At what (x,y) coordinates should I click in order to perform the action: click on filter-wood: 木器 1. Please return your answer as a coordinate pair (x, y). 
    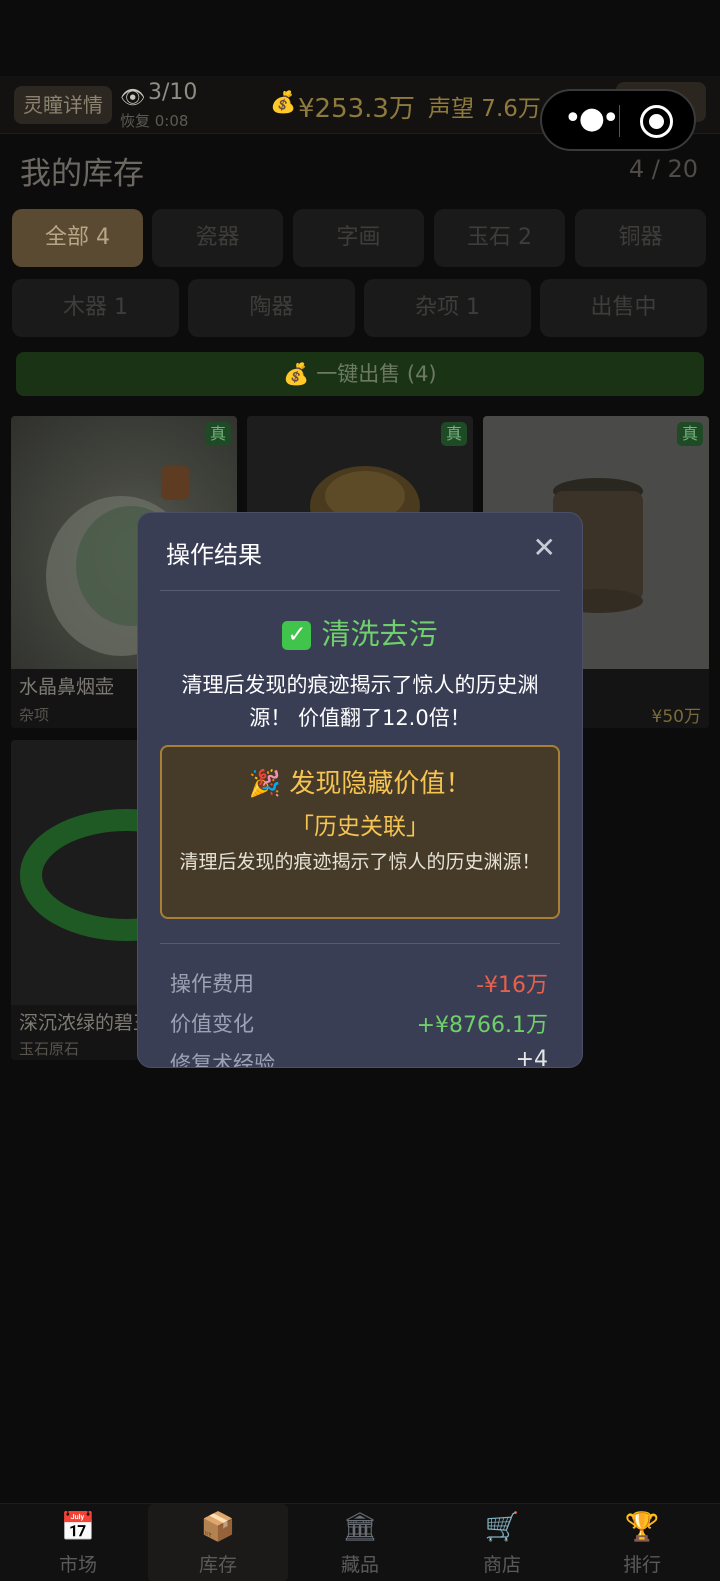
    Looking at the image, I should click on (95, 308).